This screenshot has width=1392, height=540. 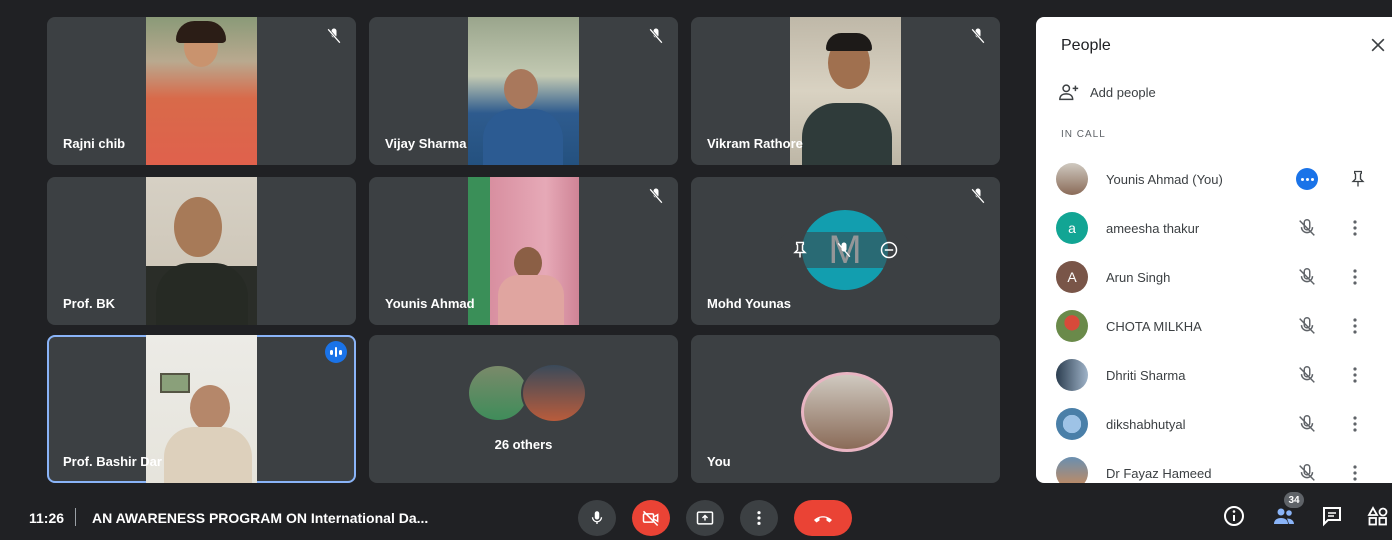 What do you see at coordinates (1221, 375) in the screenshot?
I see `participant-row: Dhriti Sharma` at bounding box center [1221, 375].